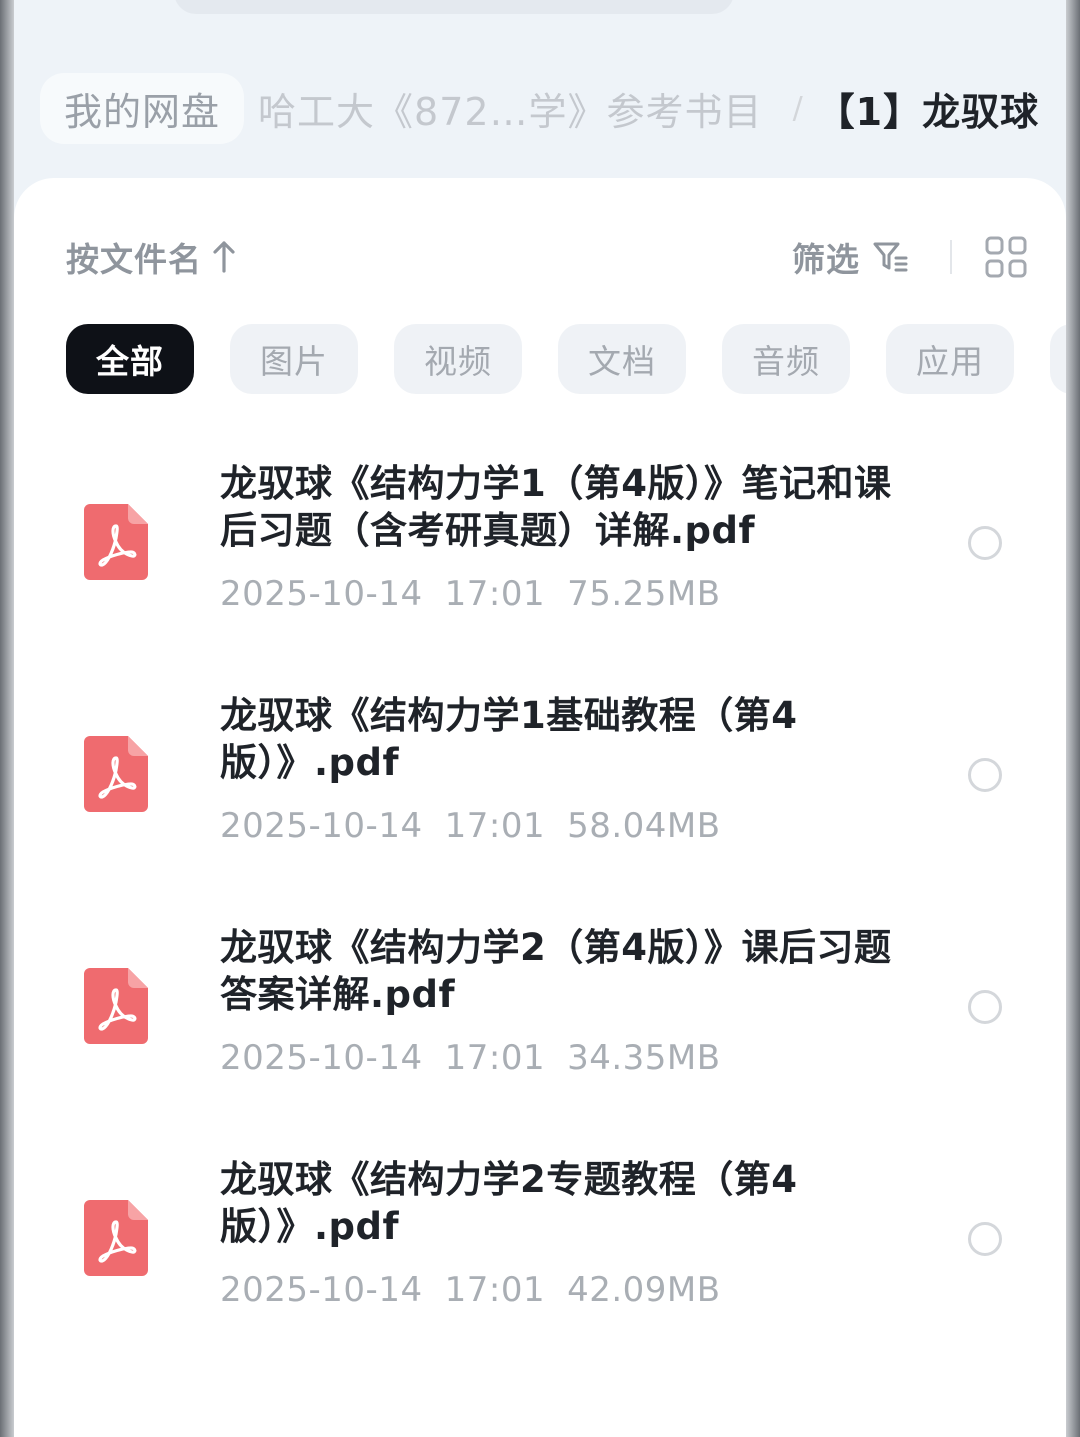 The image size is (1080, 1437). I want to click on breadcrumb-current-folder: 【1】龙驭球, so click(928, 111).